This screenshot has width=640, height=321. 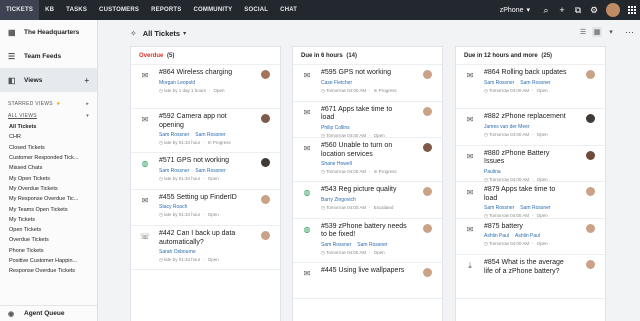 What do you see at coordinates (173, 207) in the screenshot?
I see `contact-name: Stacy Roach` at bounding box center [173, 207].